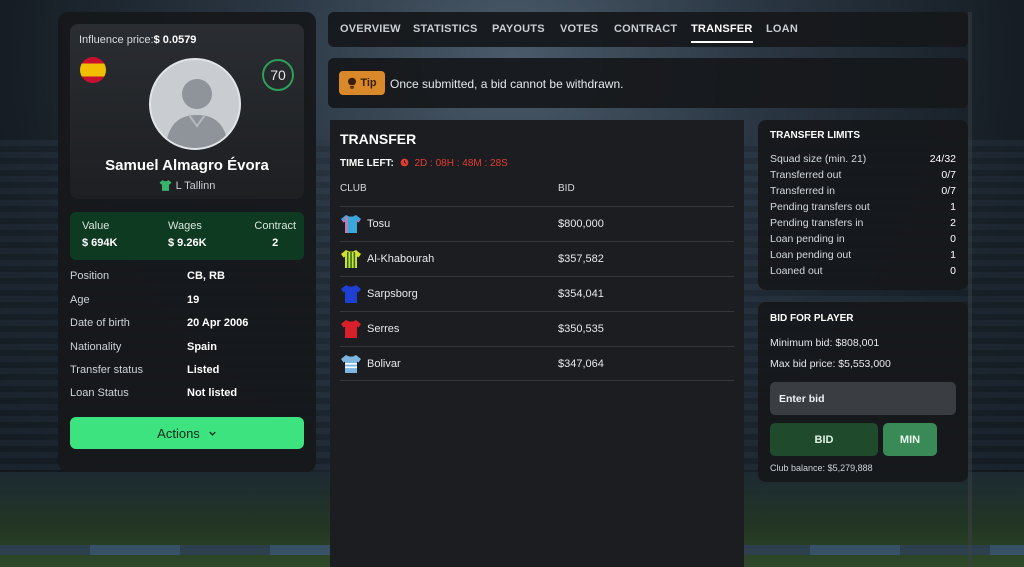 The image size is (1024, 567). What do you see at coordinates (566, 188) in the screenshot?
I see `bid-column-header: BID` at bounding box center [566, 188].